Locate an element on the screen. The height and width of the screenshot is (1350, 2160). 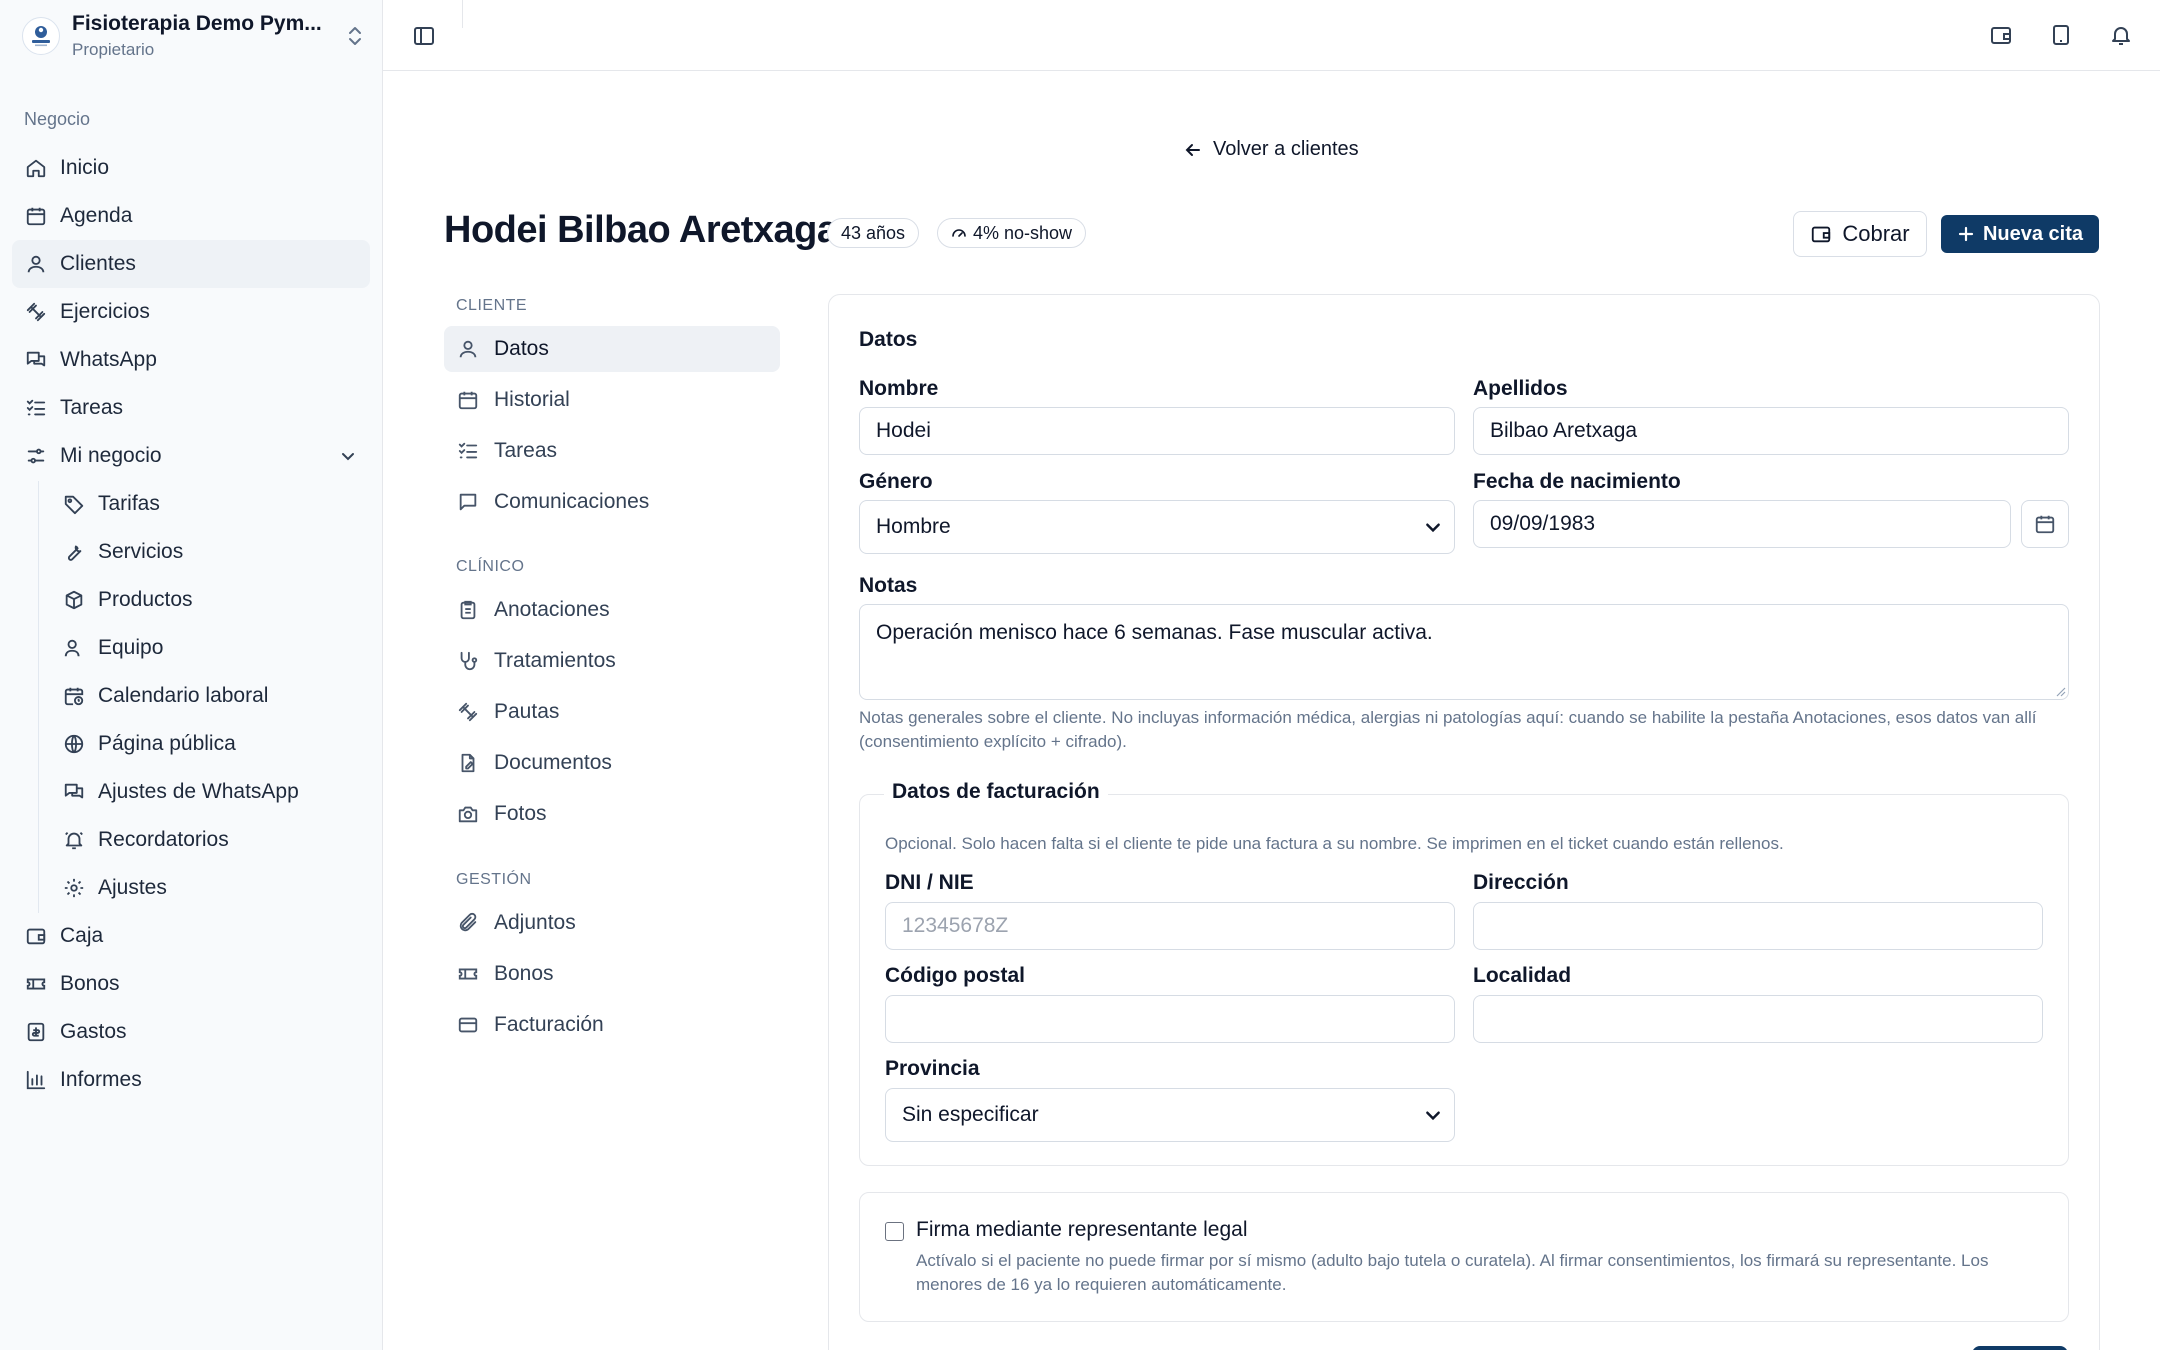
localidad-input is located at coordinates (1758, 1019).